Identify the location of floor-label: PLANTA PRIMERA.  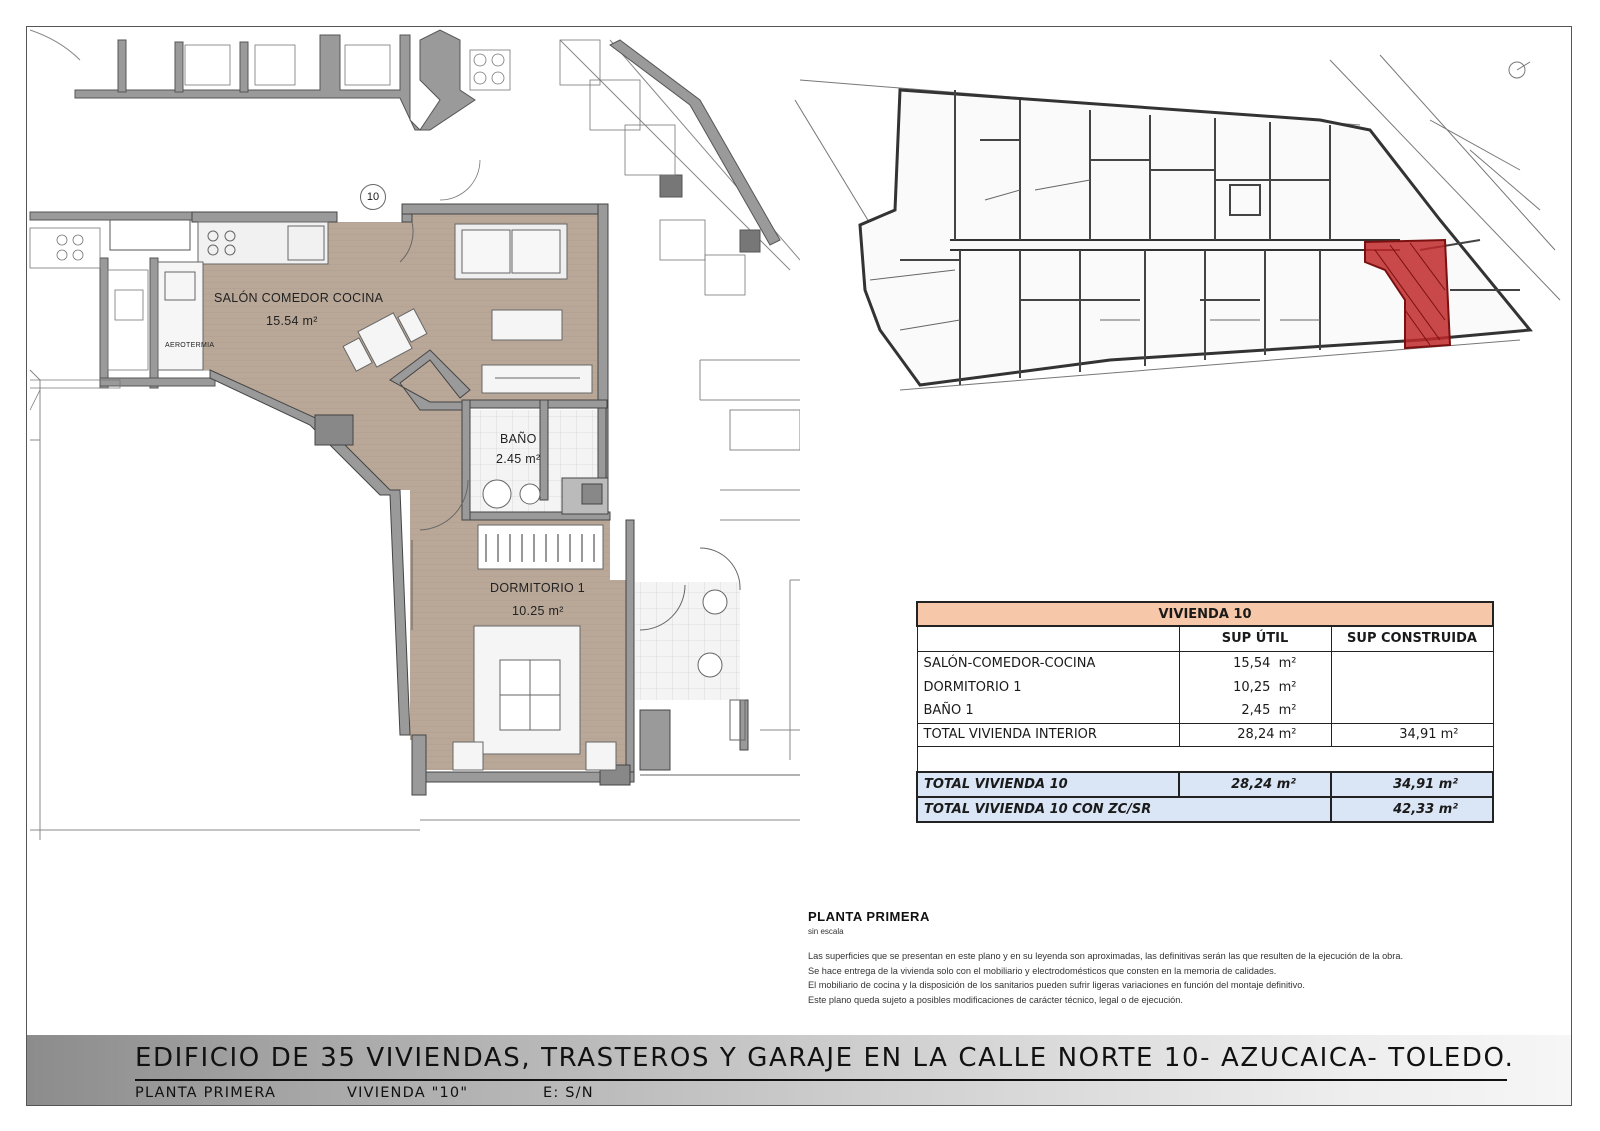
(206, 1093).